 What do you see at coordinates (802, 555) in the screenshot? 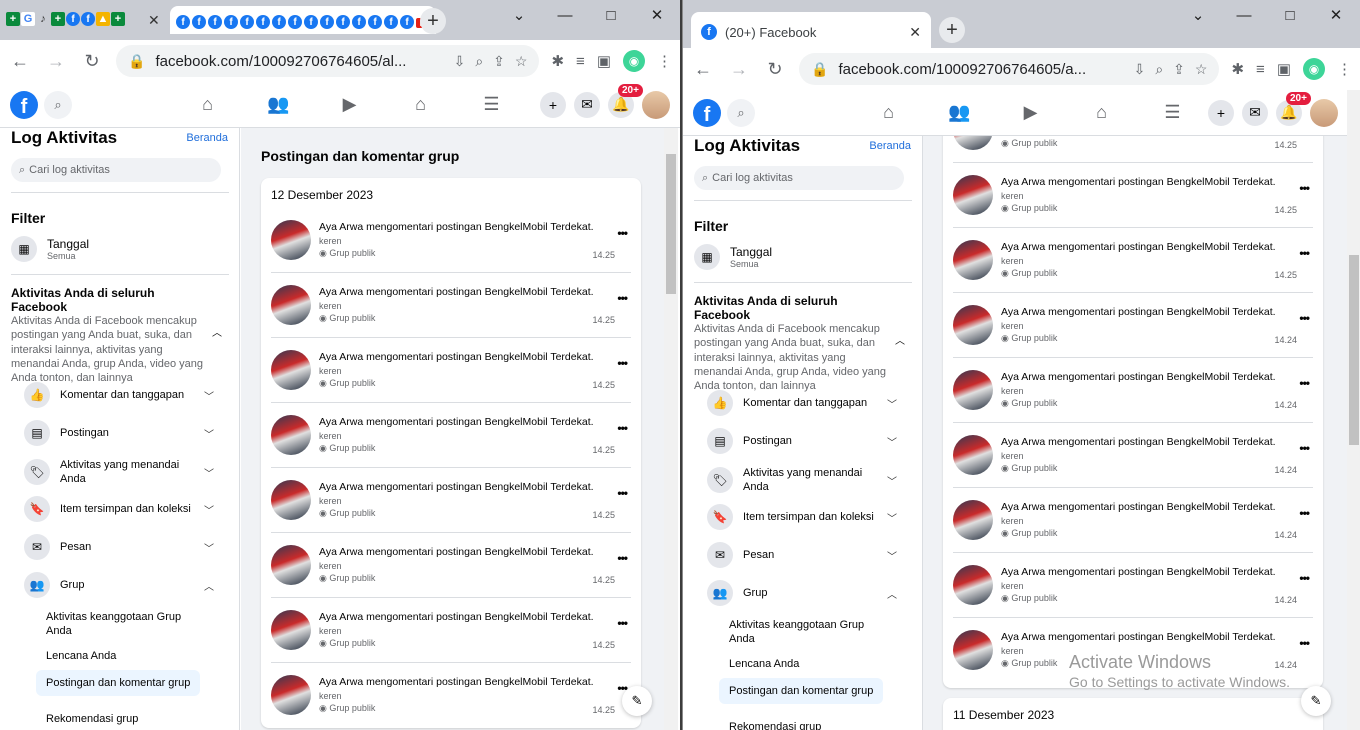
I see `category-item: ✉ Pesan ﹀` at bounding box center [802, 555].